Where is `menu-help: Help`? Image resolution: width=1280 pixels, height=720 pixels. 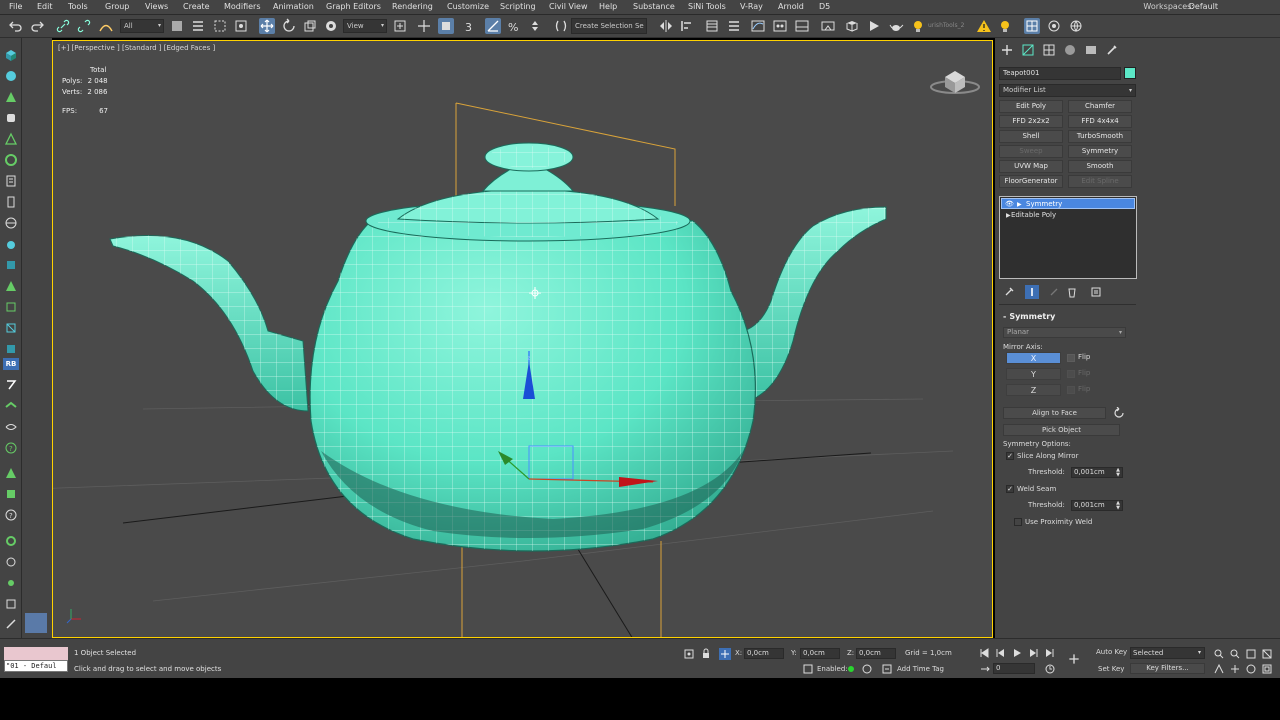
menu-help: Help is located at coordinates (608, 6).